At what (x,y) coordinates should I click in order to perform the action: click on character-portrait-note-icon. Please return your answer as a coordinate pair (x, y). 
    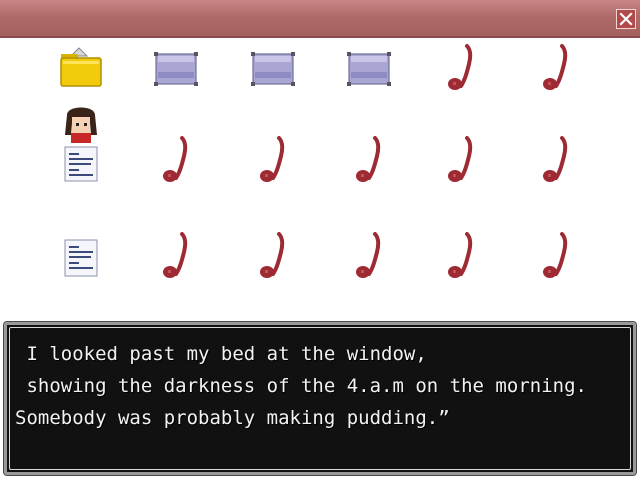
    Looking at the image, I should click on (81, 144).